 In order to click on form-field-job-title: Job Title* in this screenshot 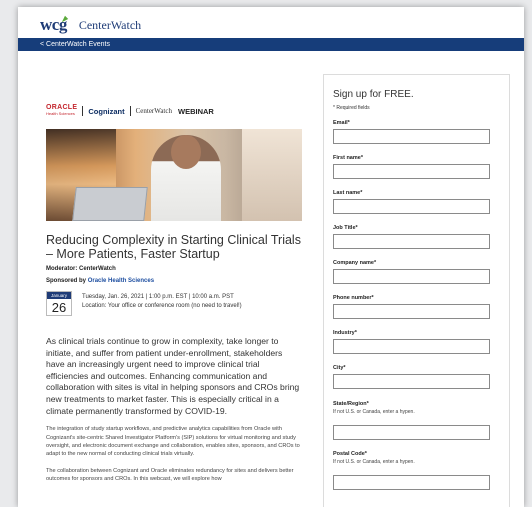, I will do `click(416, 238)`.